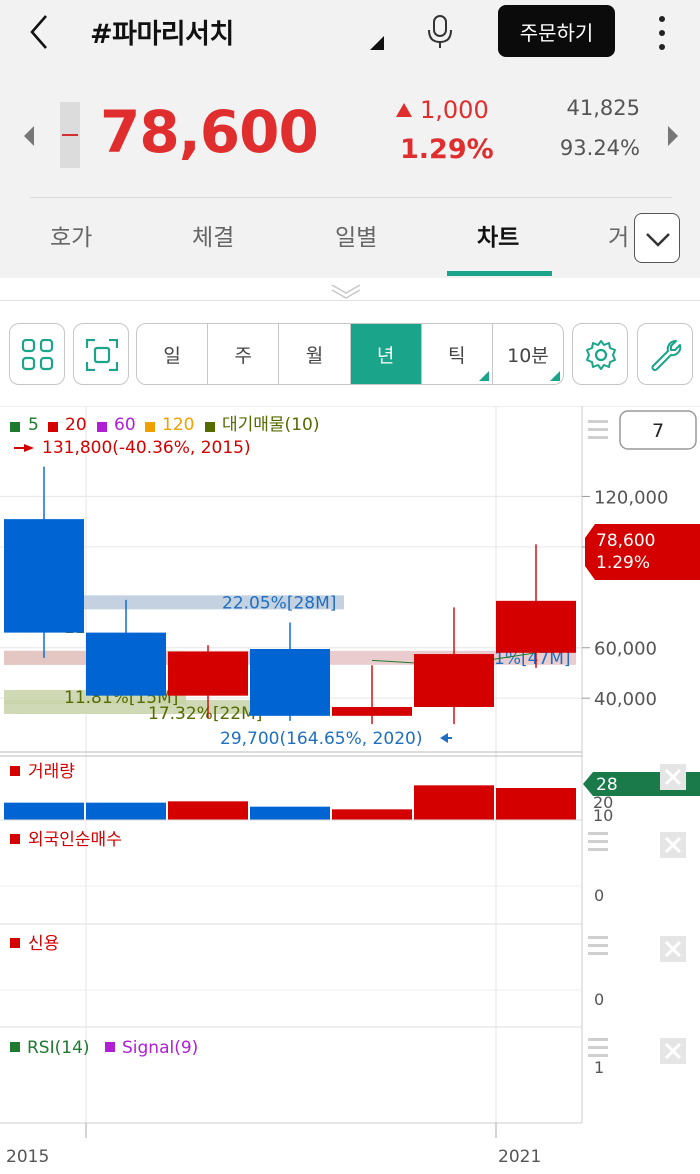 Image resolution: width=700 pixels, height=1174 pixels. What do you see at coordinates (599, 148) in the screenshot?
I see `trade-volume-rate: 93.24%` at bounding box center [599, 148].